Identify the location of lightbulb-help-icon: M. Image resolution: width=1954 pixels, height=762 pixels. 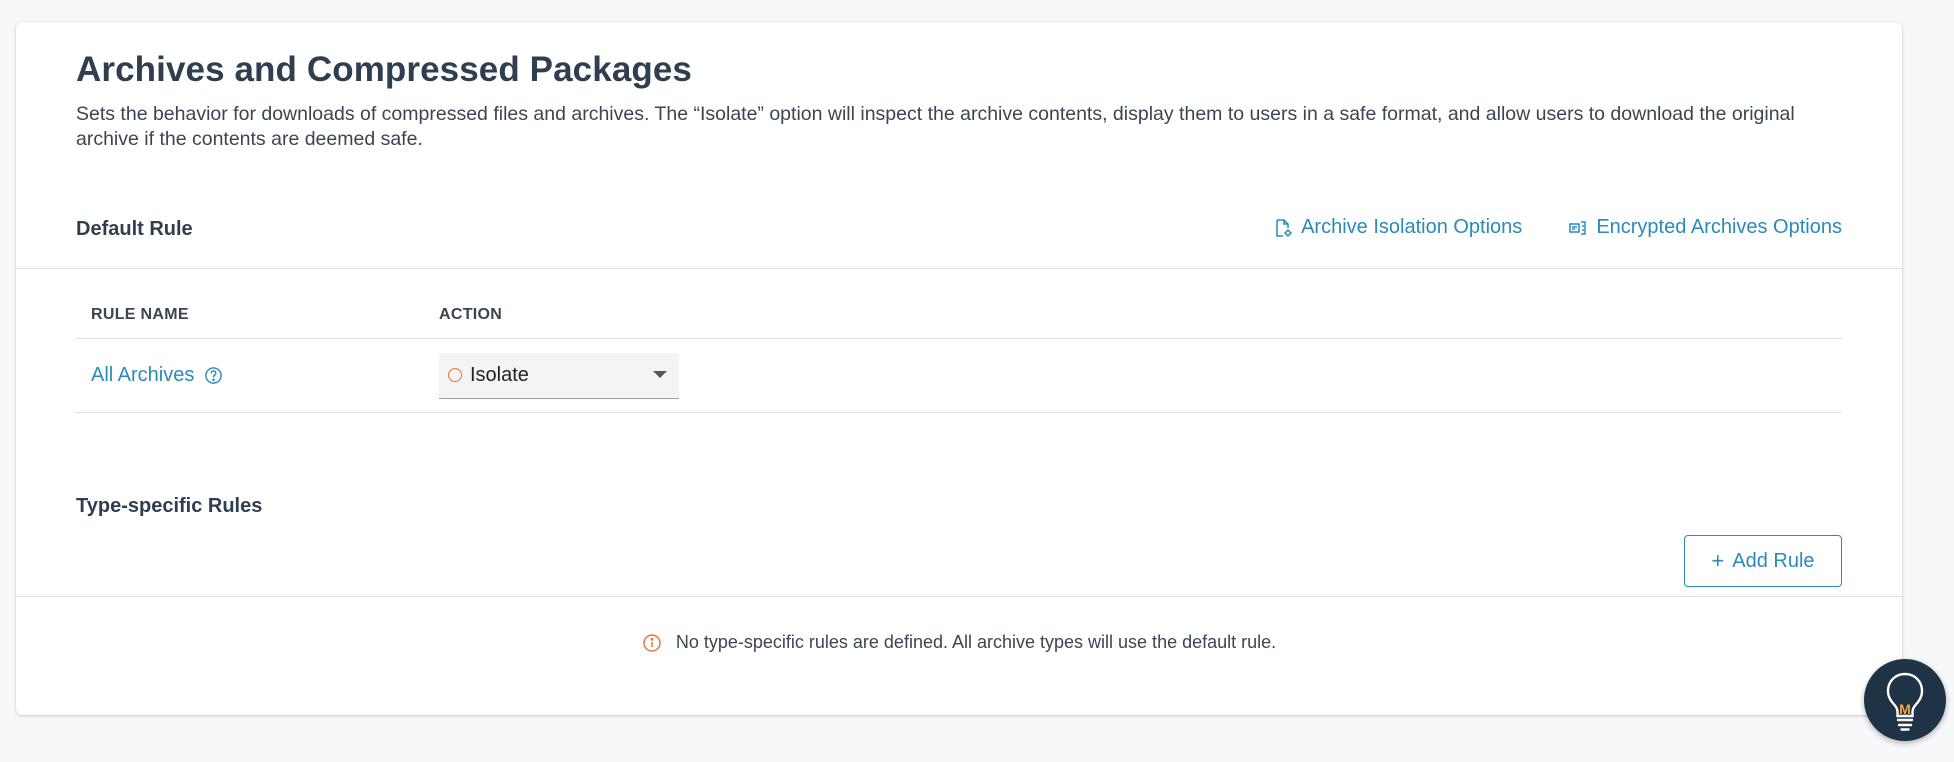
(1905, 701).